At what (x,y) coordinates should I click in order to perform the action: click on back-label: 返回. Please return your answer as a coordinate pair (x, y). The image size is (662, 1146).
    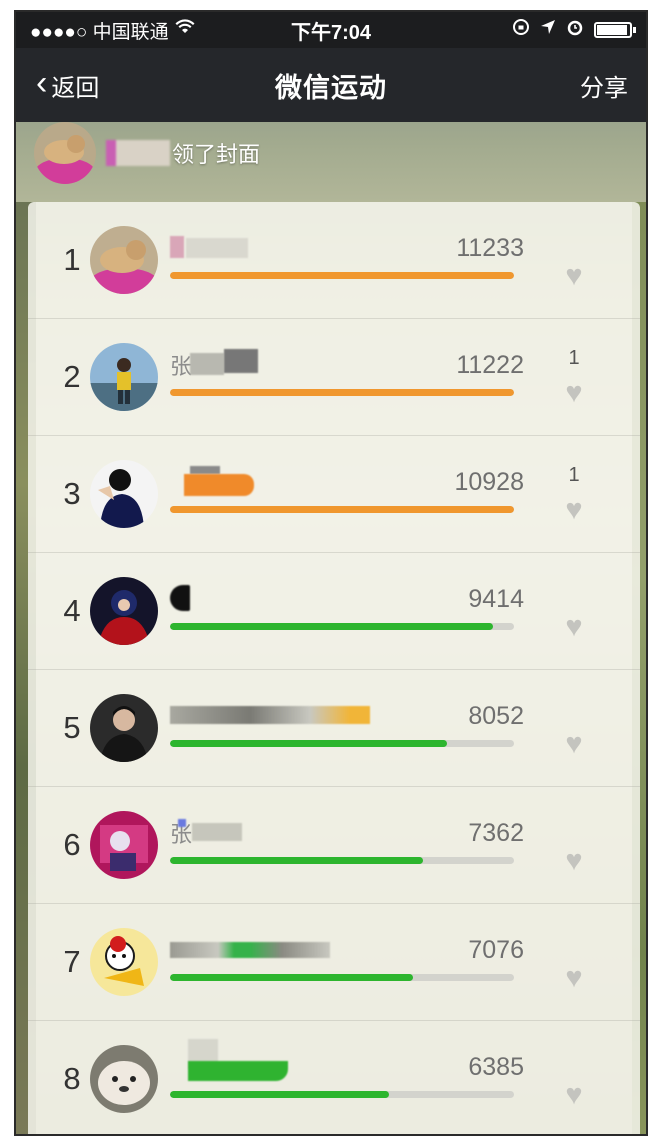
    Looking at the image, I should click on (75, 88).